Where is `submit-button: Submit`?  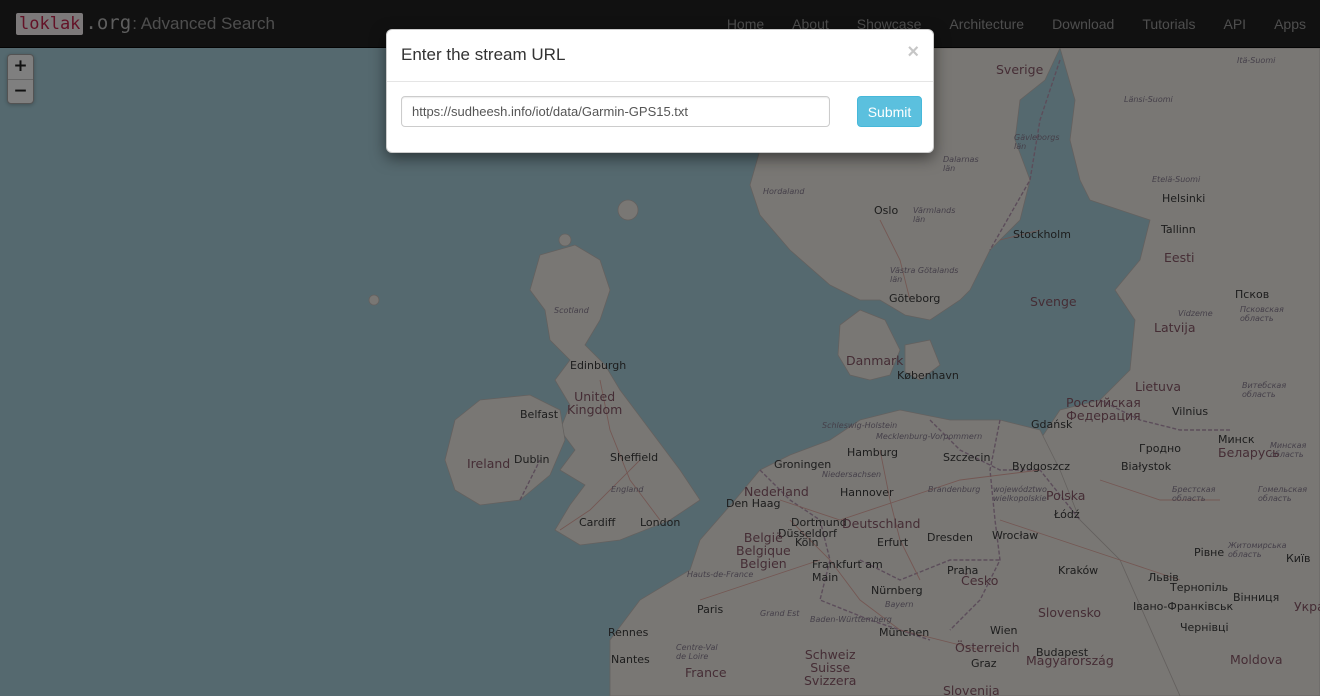
submit-button: Submit is located at coordinates (889, 111).